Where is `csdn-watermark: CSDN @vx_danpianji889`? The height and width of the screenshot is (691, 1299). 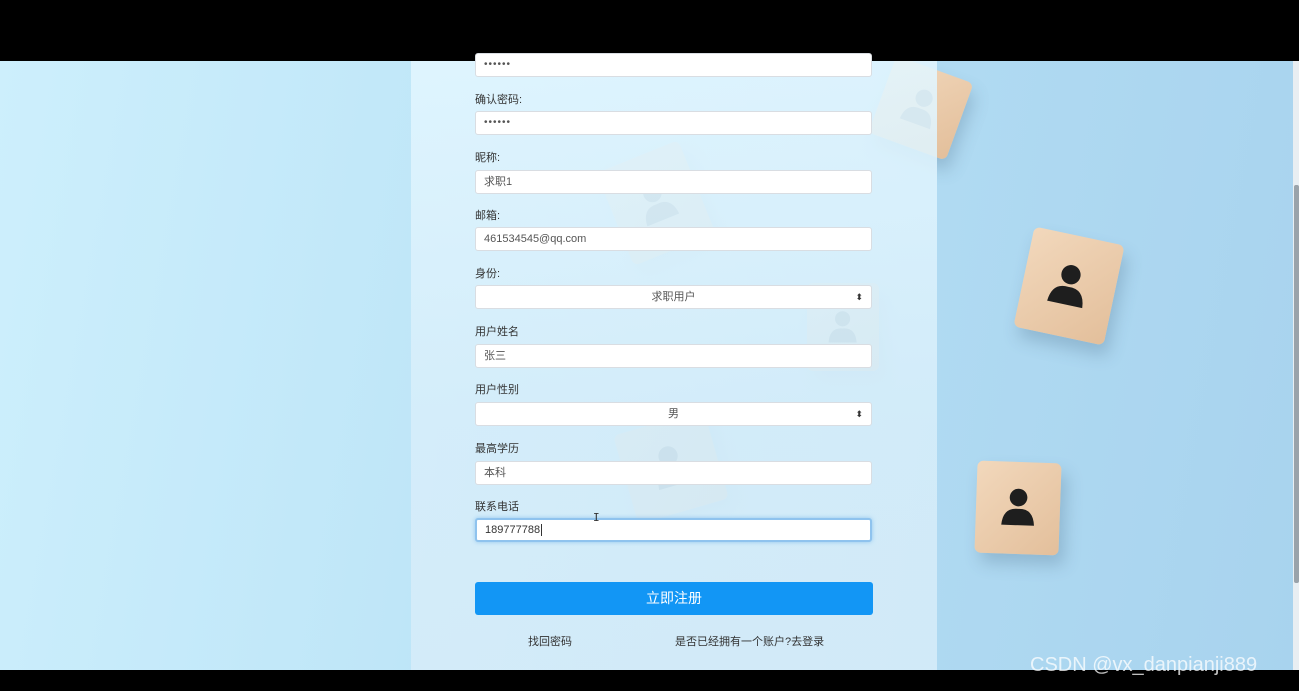 csdn-watermark: CSDN @vx_danpianji889 is located at coordinates (1144, 665).